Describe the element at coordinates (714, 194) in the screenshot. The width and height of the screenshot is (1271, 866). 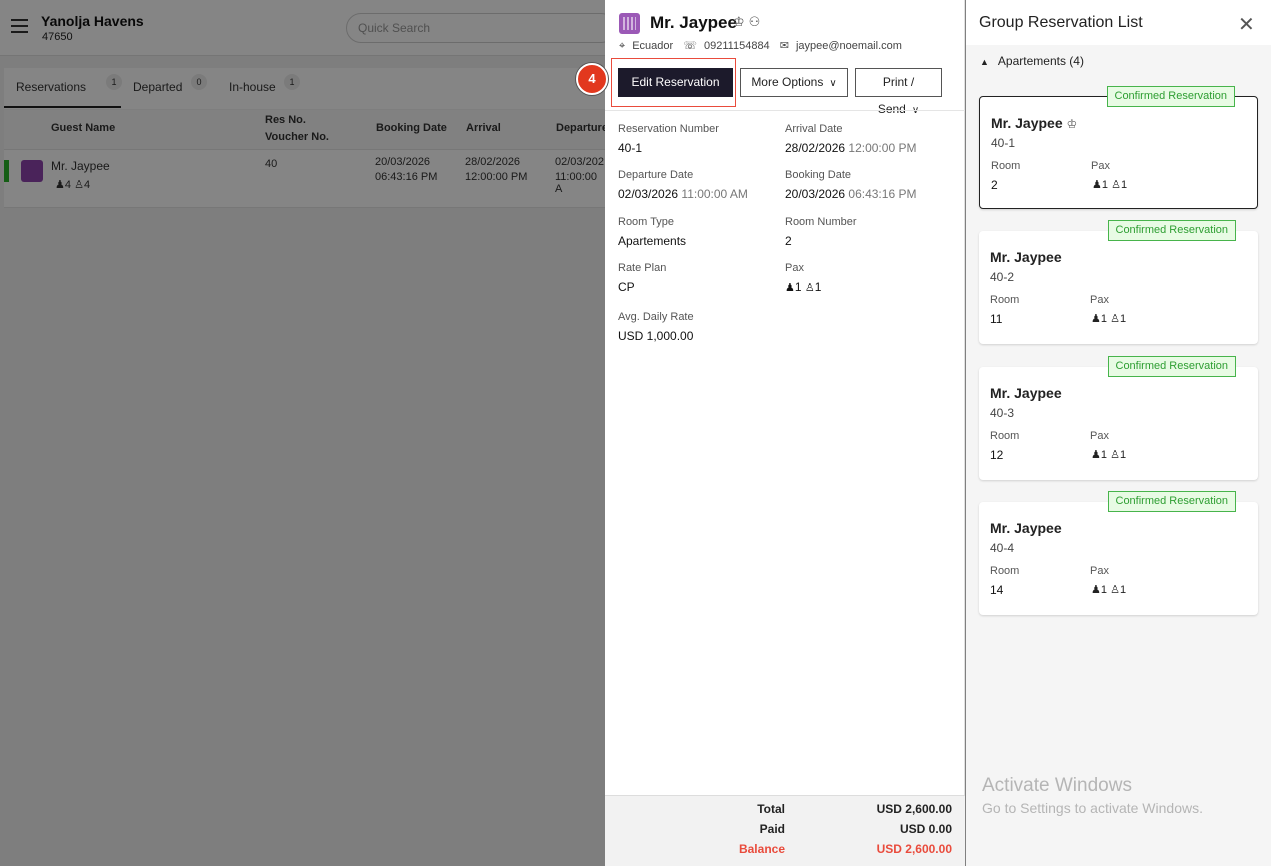
I see `departure-time: 11:00:00 AM` at that location.